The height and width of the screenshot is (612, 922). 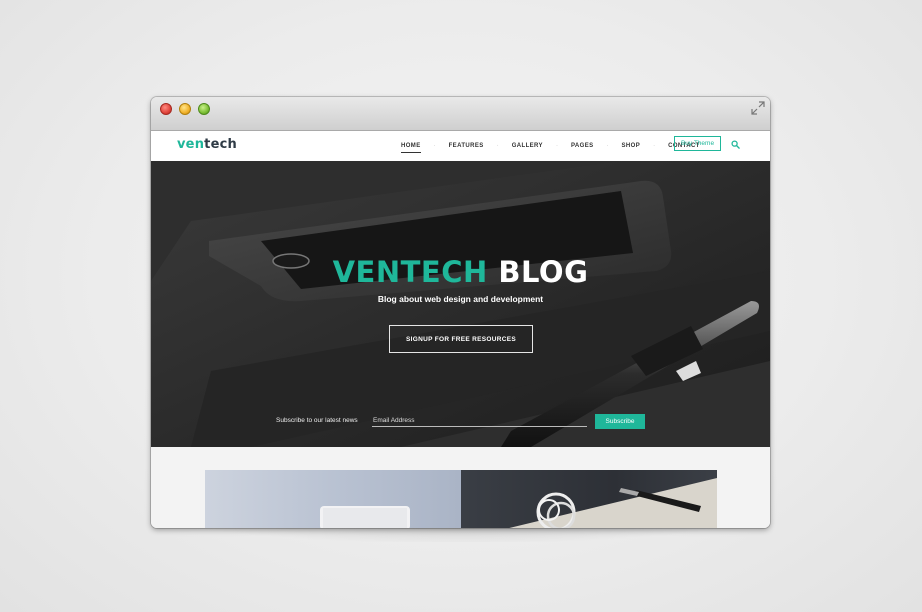 What do you see at coordinates (460, 114) in the screenshot?
I see `title-bar` at bounding box center [460, 114].